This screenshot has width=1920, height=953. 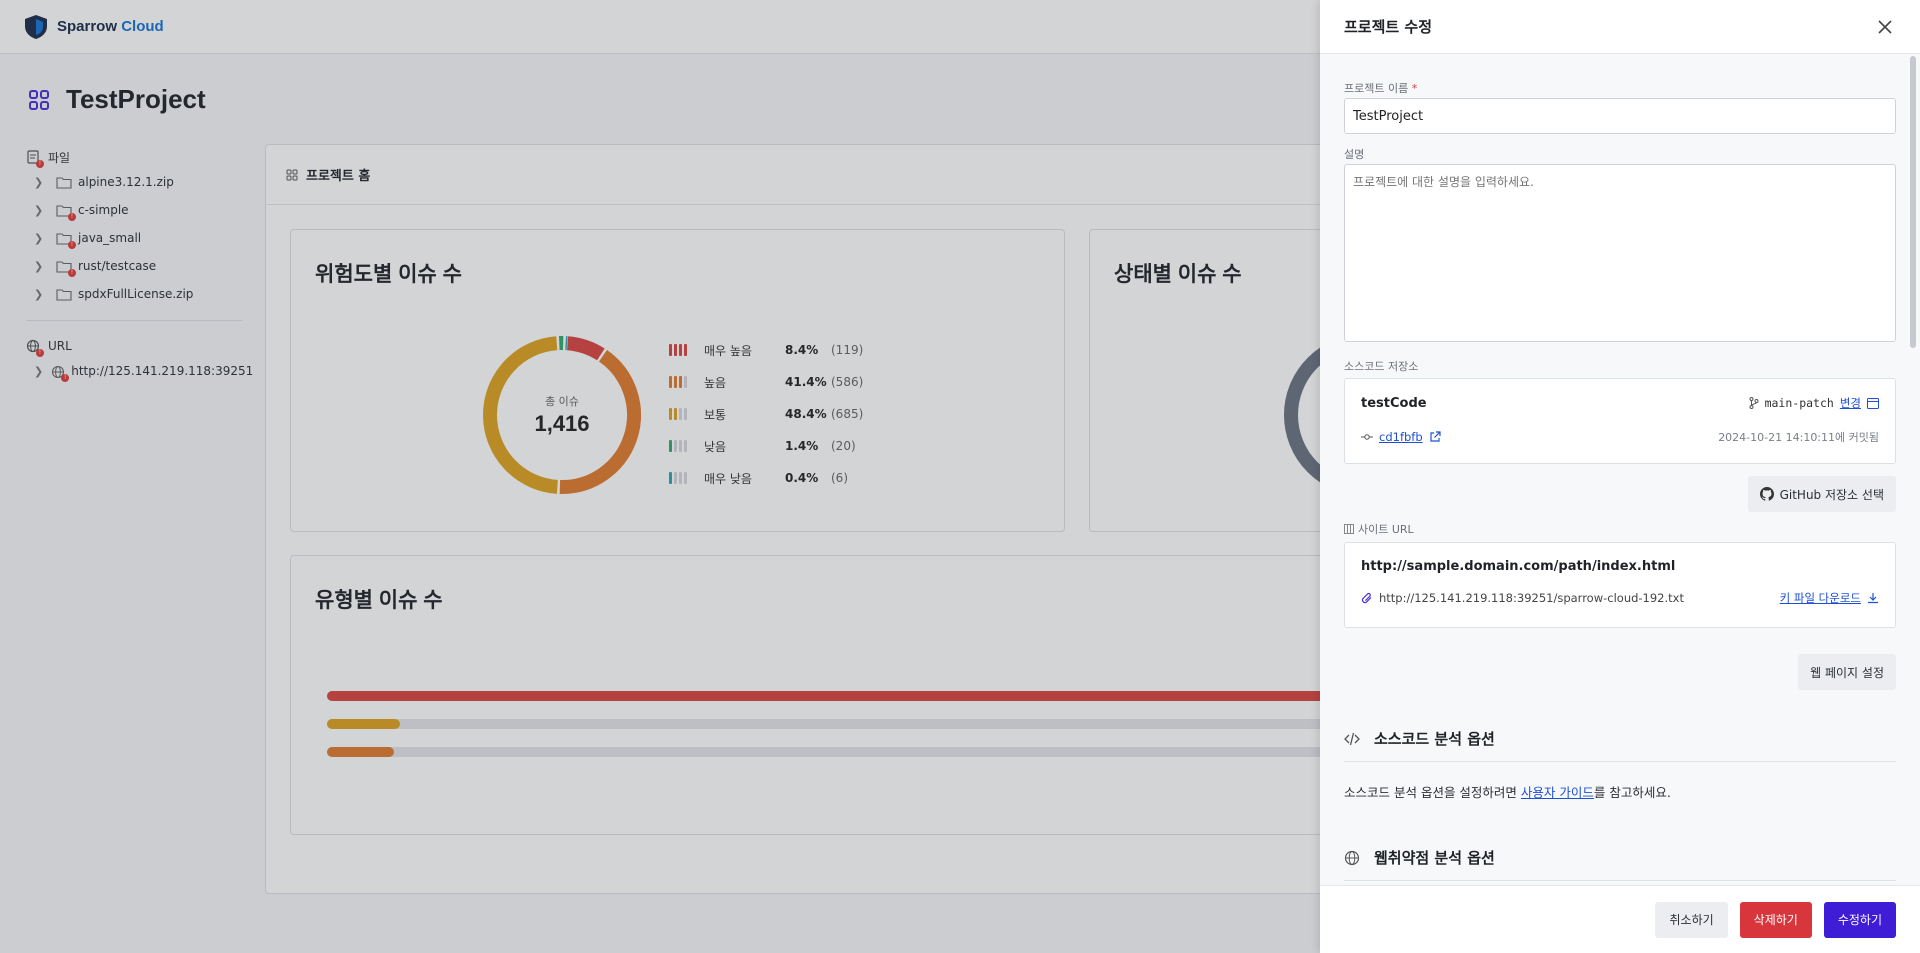 I want to click on drawer-footer: 취소하기 삭제하기 수정하기, so click(x=1620, y=919).